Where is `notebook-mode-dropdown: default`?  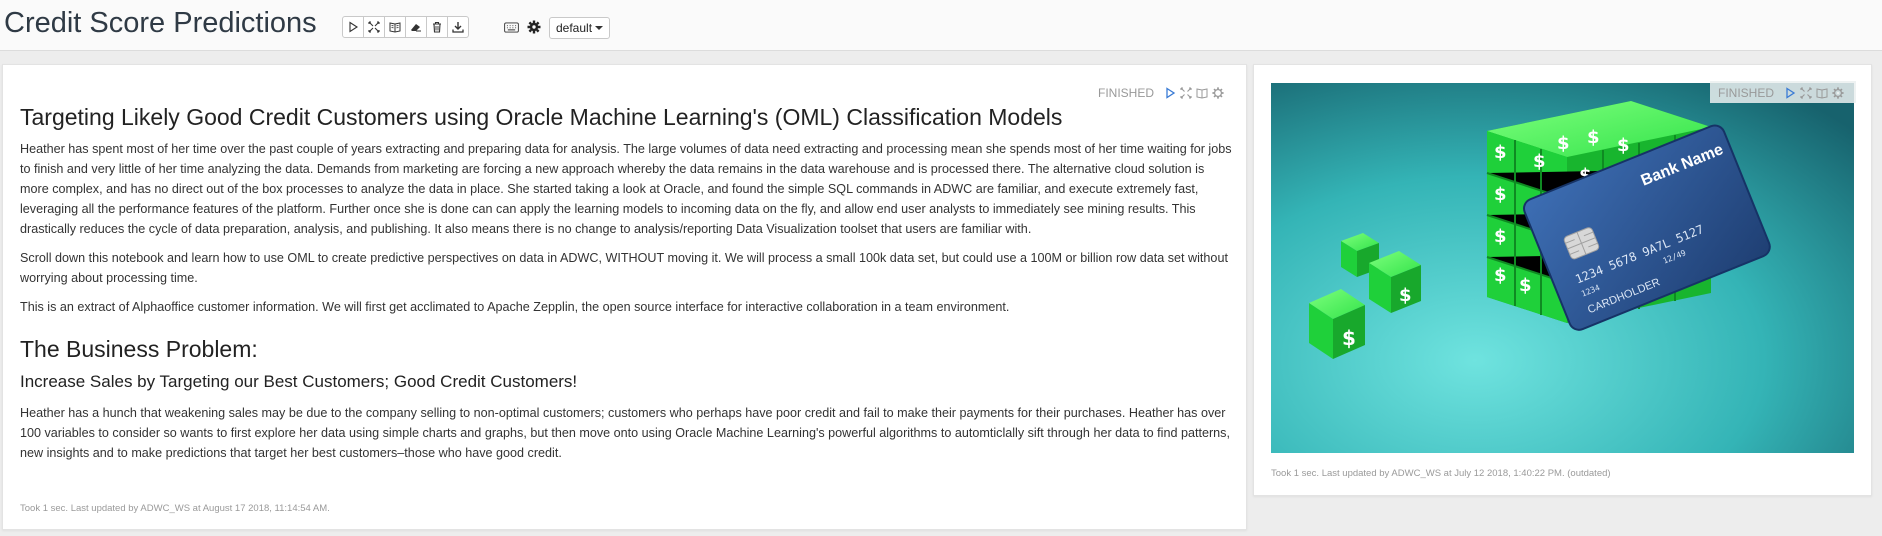 notebook-mode-dropdown: default is located at coordinates (580, 28).